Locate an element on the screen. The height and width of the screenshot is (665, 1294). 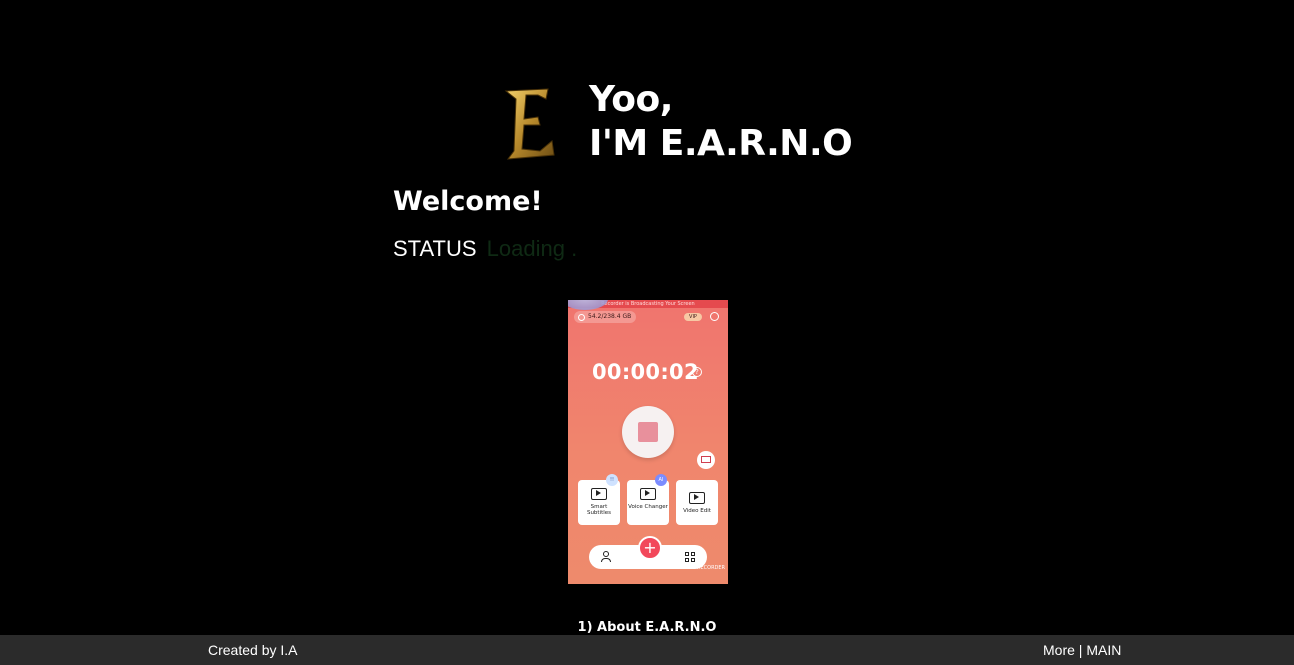
main-link: MAIN is located at coordinates (1103, 650).